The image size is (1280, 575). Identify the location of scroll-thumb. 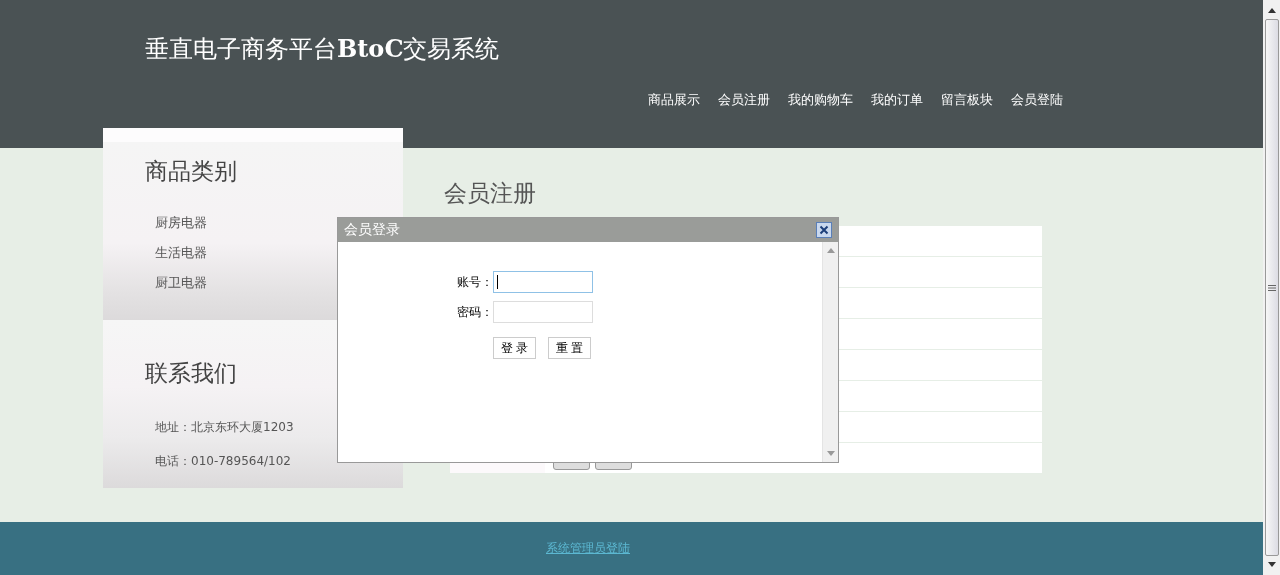
(1271, 287).